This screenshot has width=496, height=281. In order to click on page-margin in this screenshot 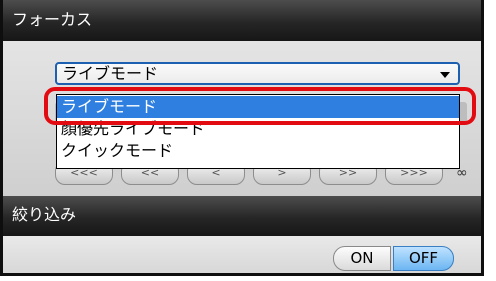, I will do `click(490, 140)`.